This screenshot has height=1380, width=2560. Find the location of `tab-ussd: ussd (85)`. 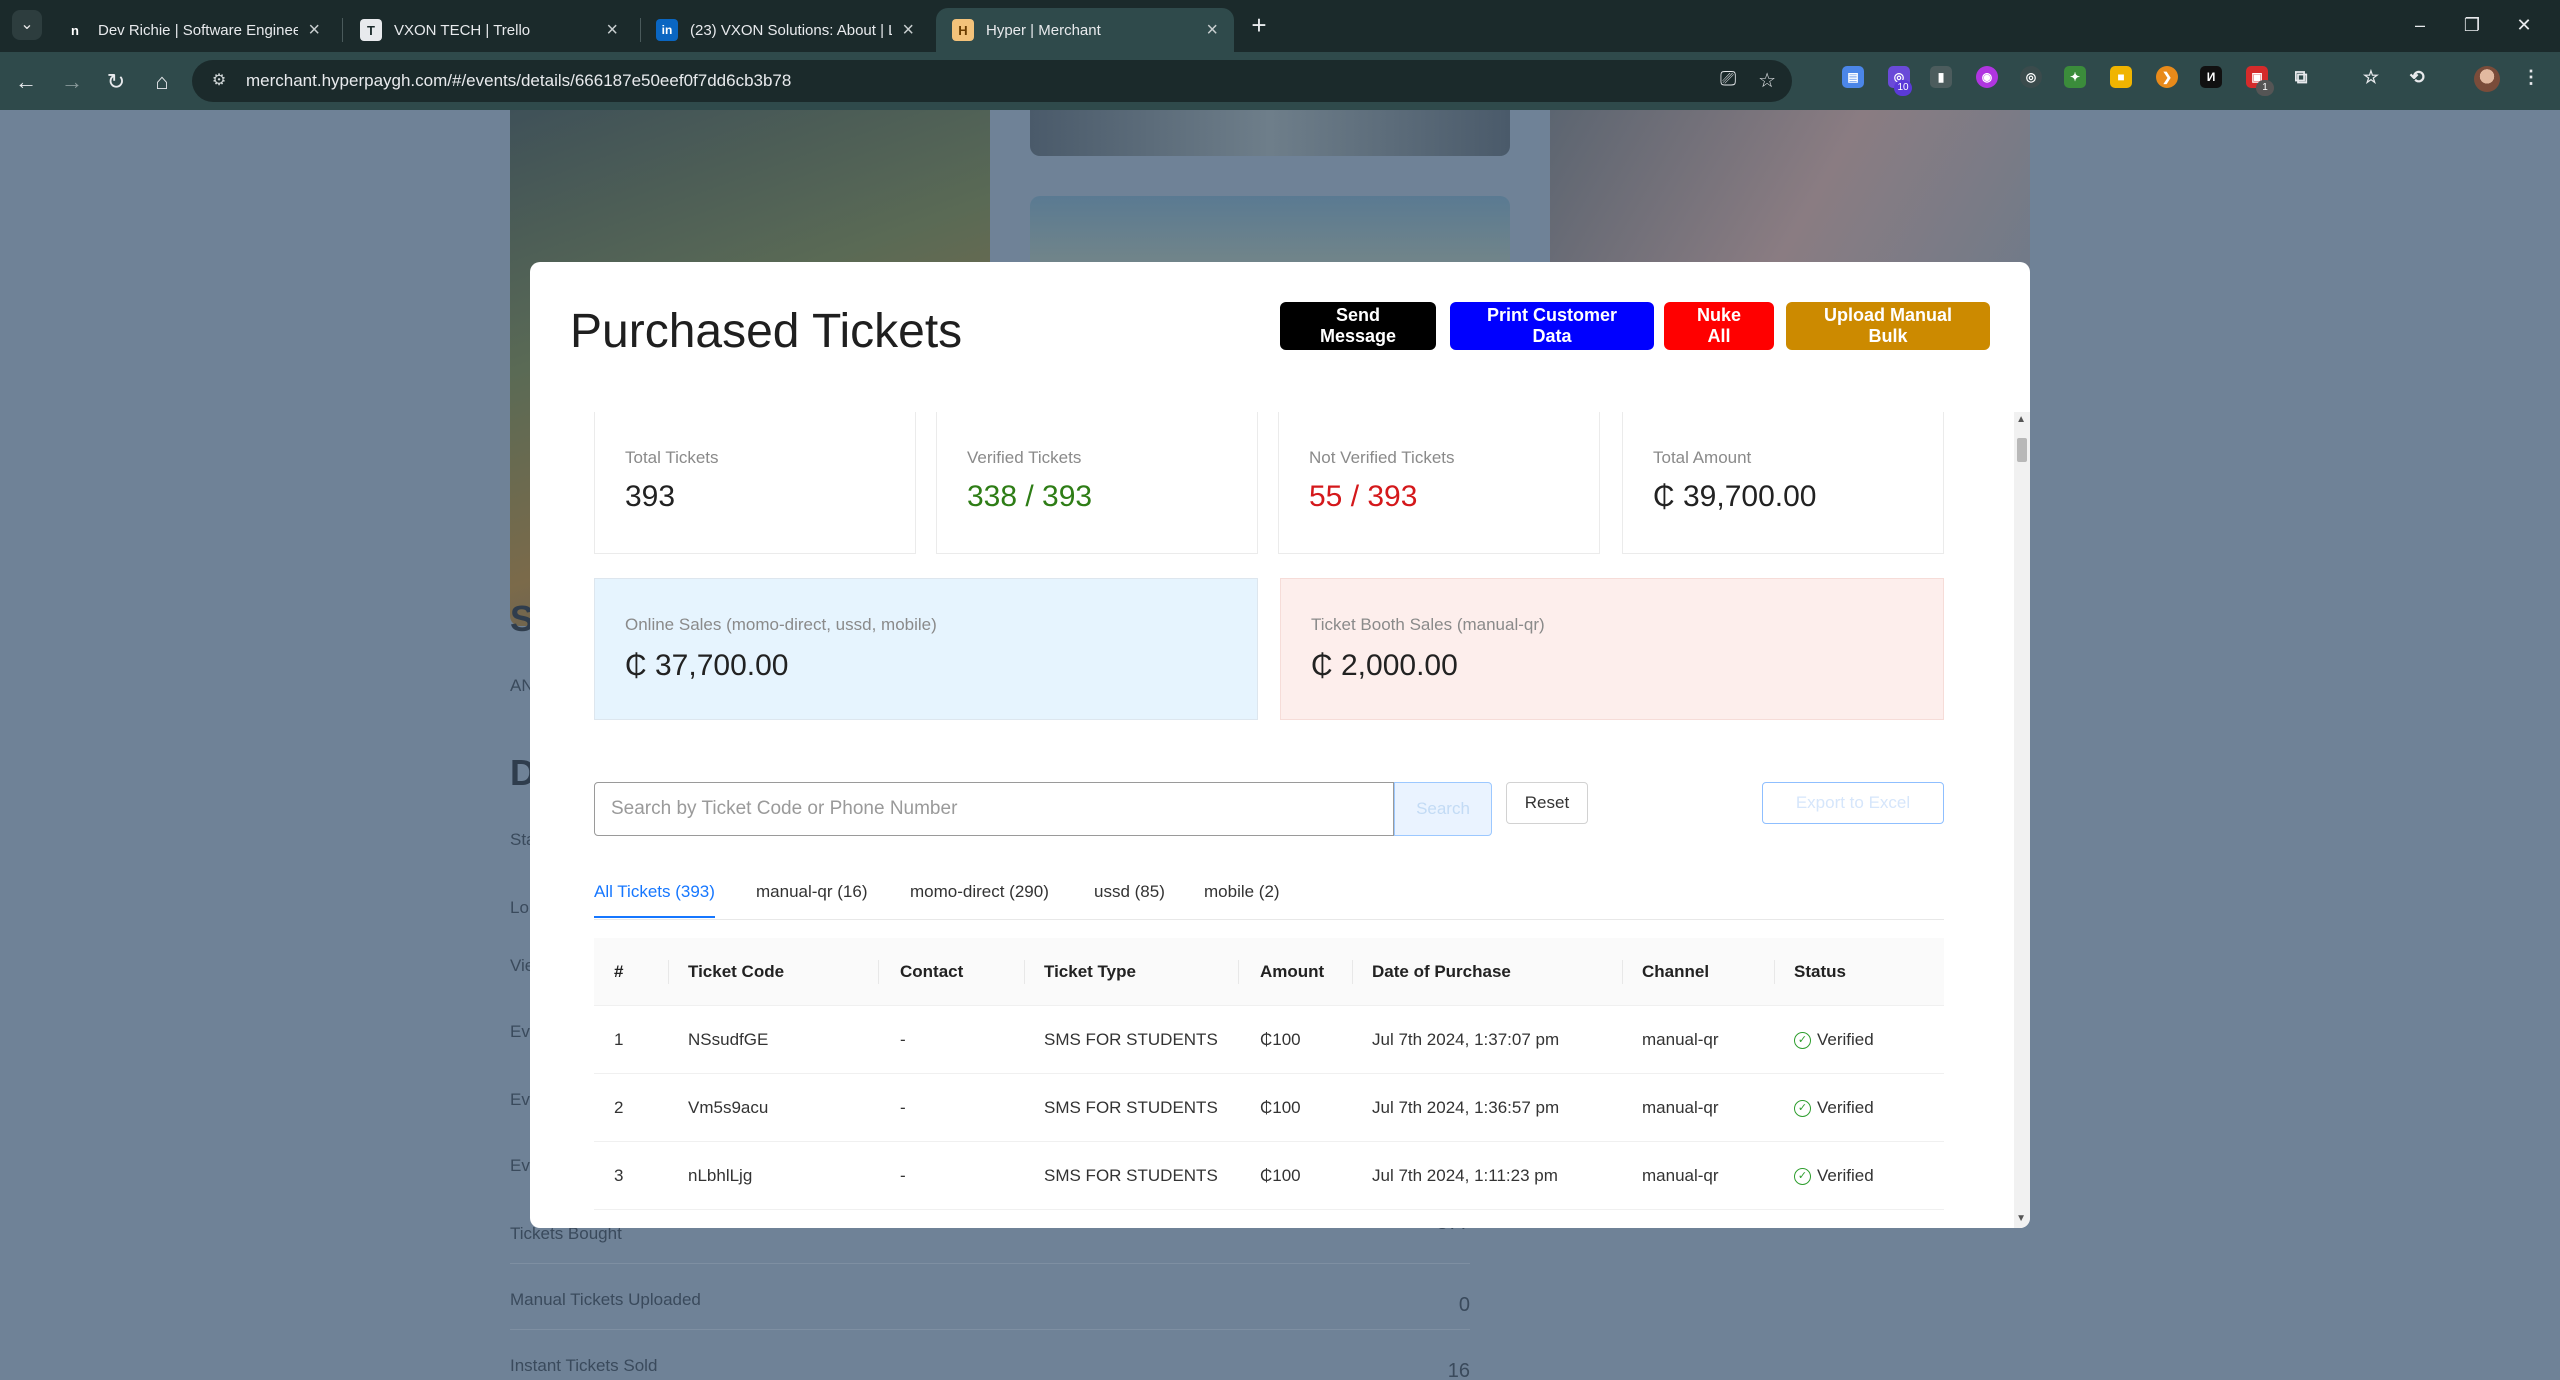

tab-ussd: ussd (85) is located at coordinates (1129, 899).